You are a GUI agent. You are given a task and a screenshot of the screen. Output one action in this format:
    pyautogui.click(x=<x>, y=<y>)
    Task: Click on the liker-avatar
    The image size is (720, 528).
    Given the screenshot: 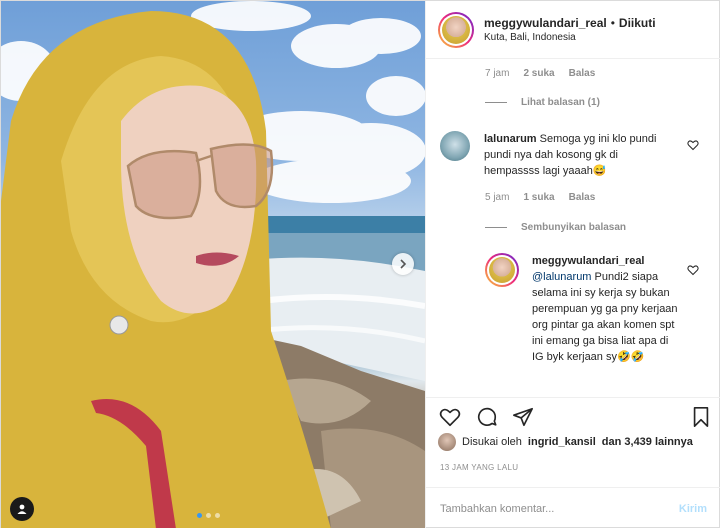 What is the action you would take?
    pyautogui.click(x=447, y=442)
    